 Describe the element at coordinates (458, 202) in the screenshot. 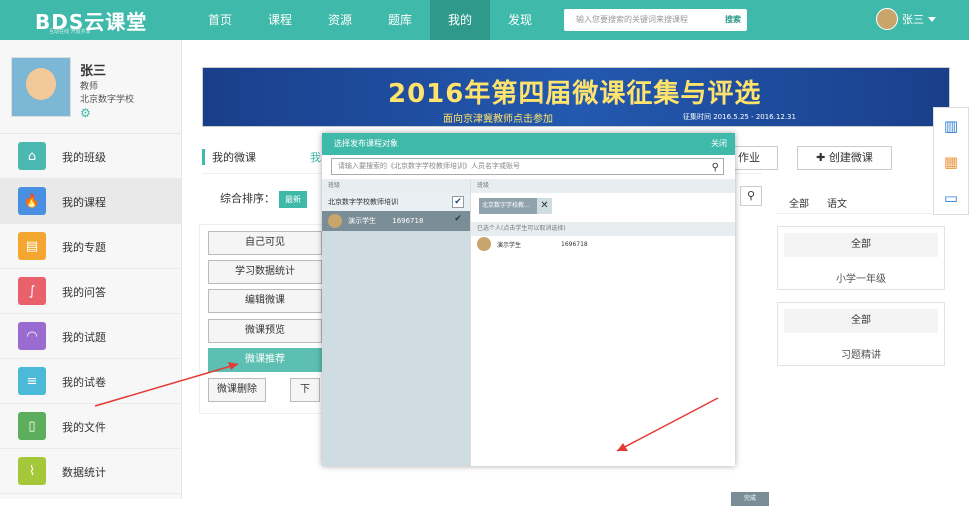

I see `checkbox-checked-icon: ✔` at that location.